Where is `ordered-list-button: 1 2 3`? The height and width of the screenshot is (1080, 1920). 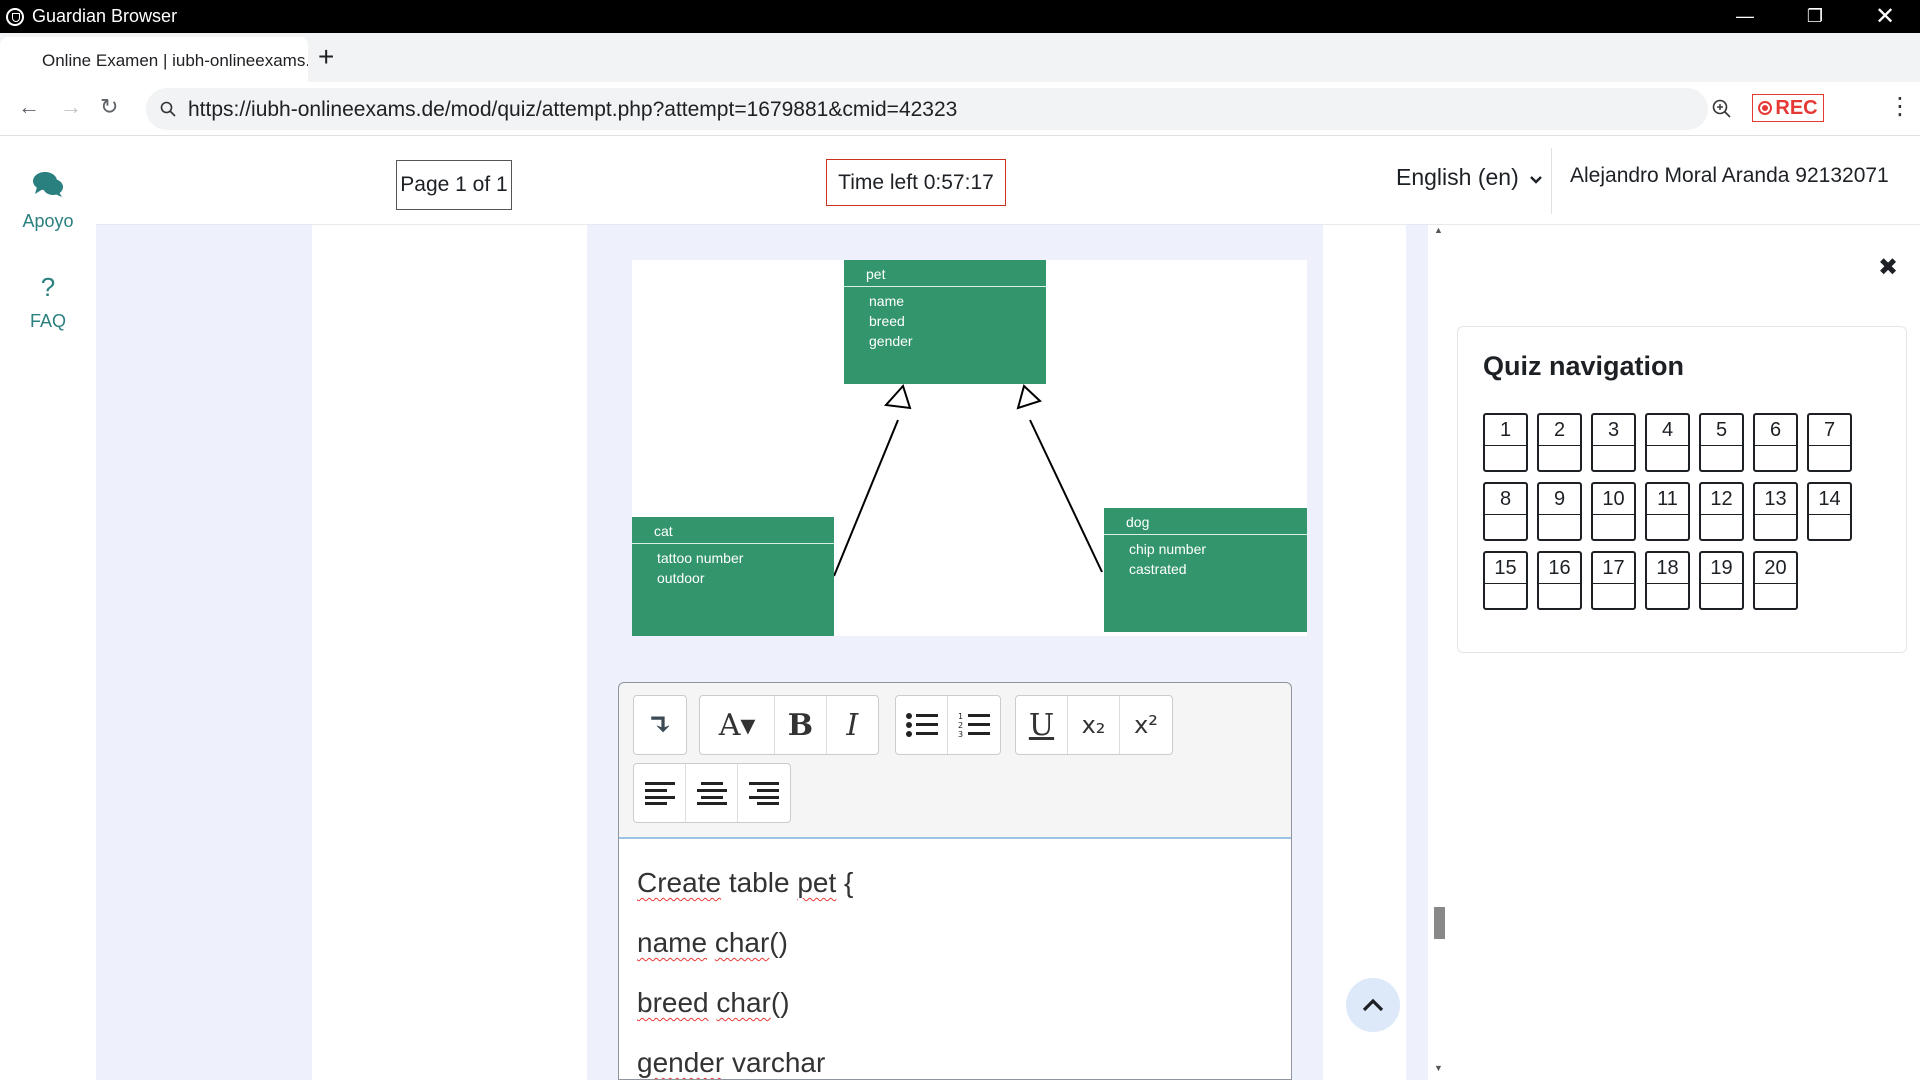 ordered-list-button: 1 2 3 is located at coordinates (974, 725).